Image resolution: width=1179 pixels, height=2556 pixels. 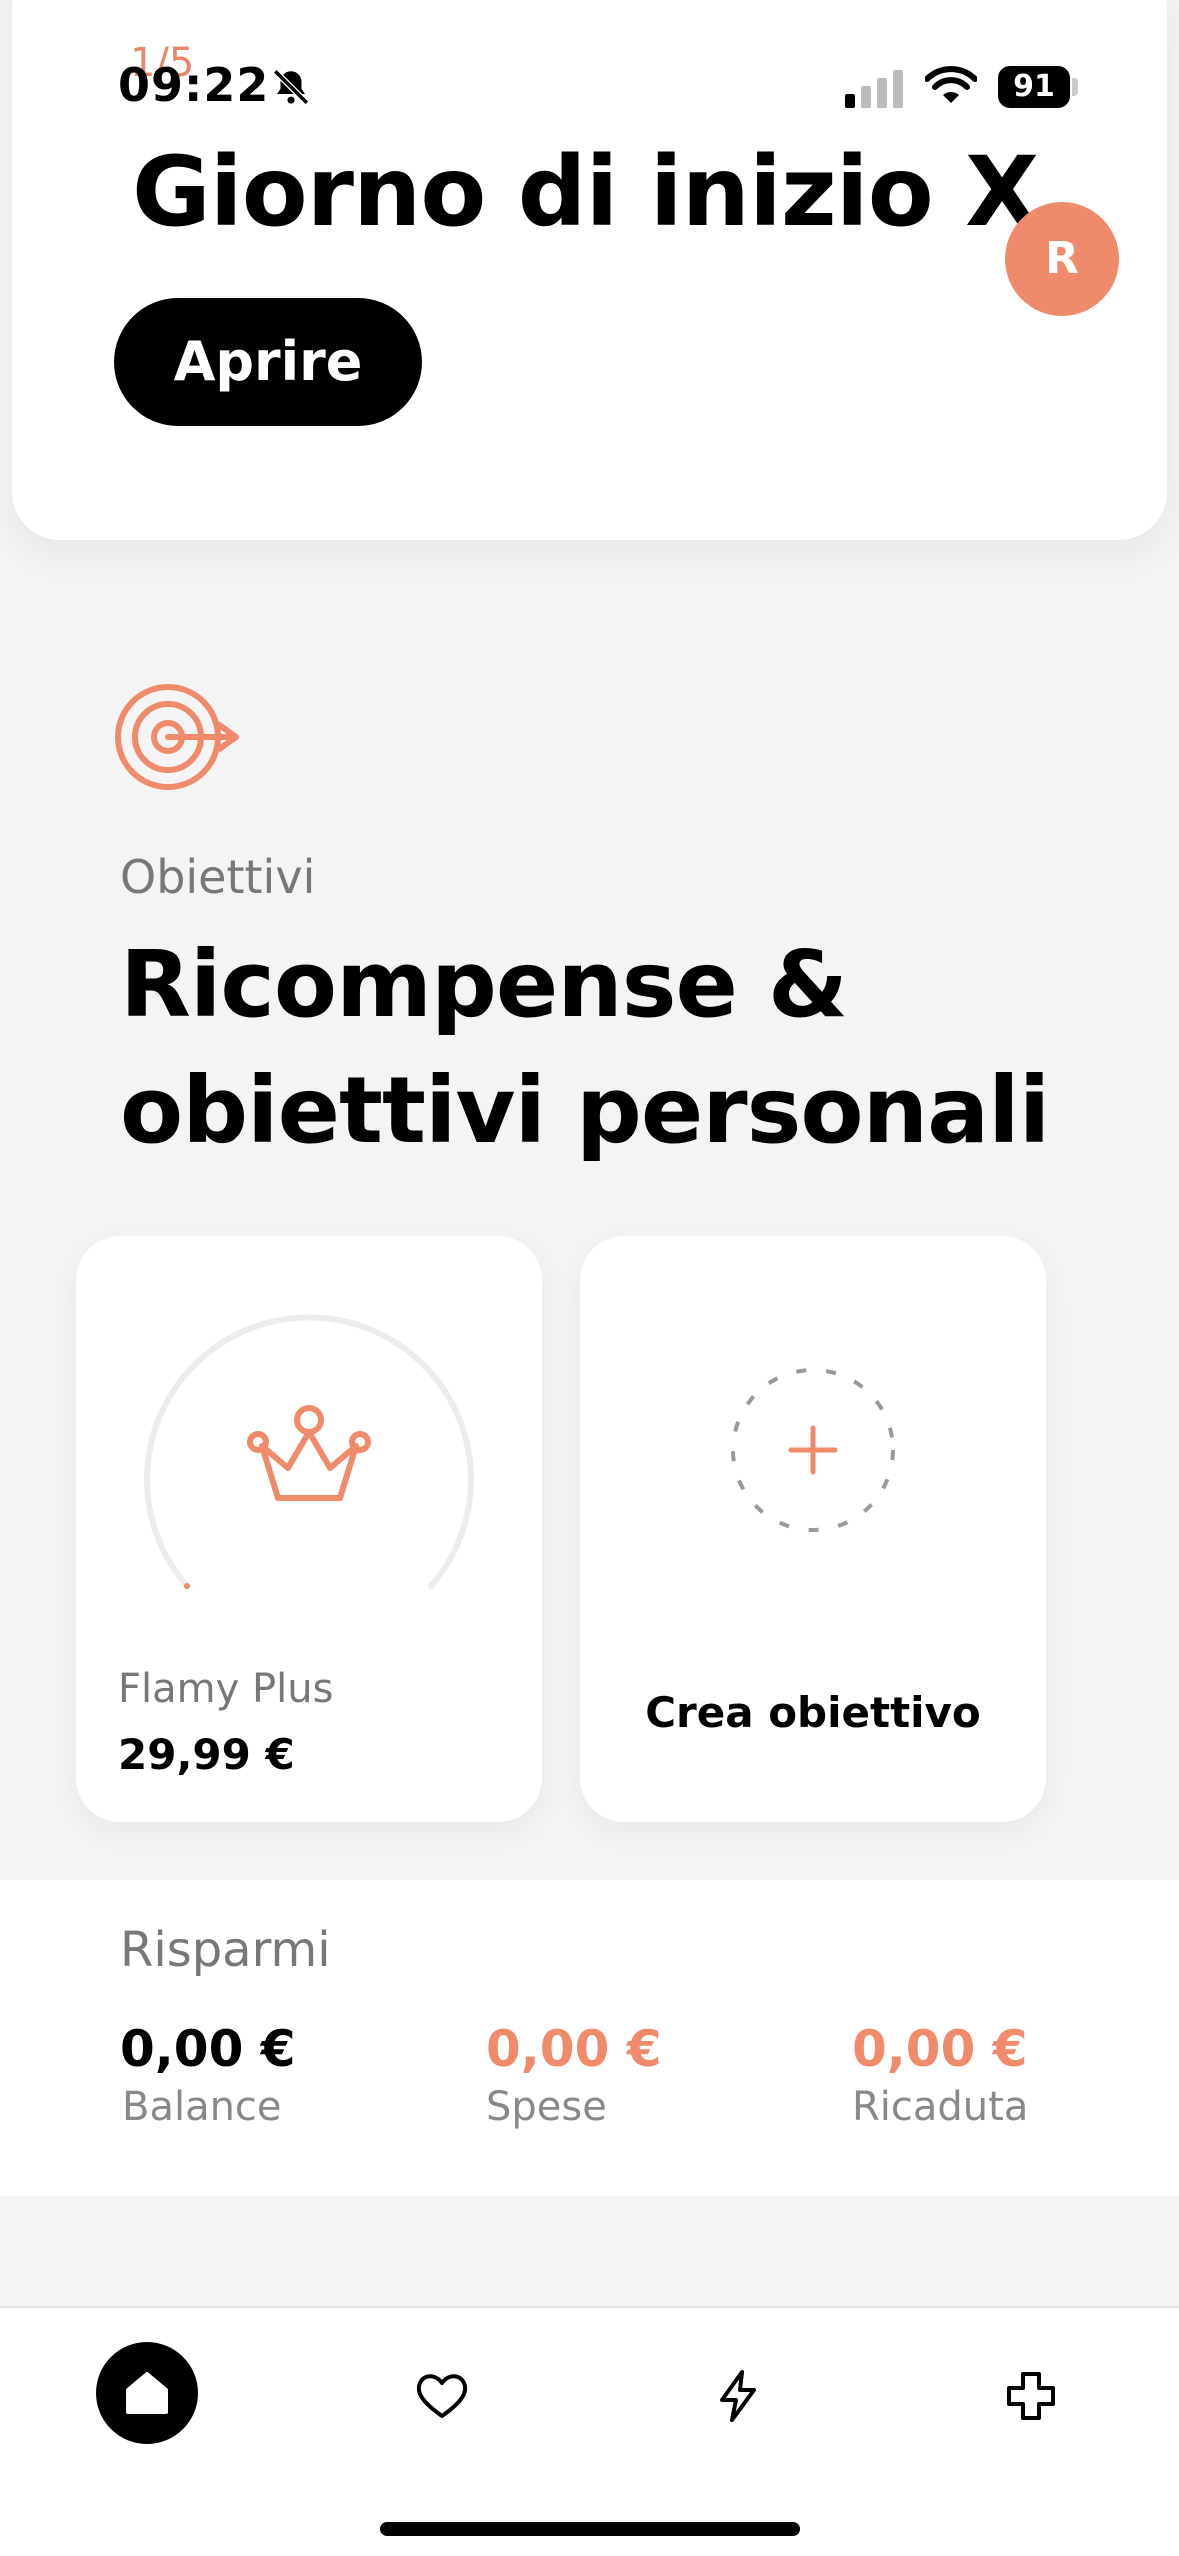 I want to click on card-title: Giorno di inizio X, so click(x=585, y=192).